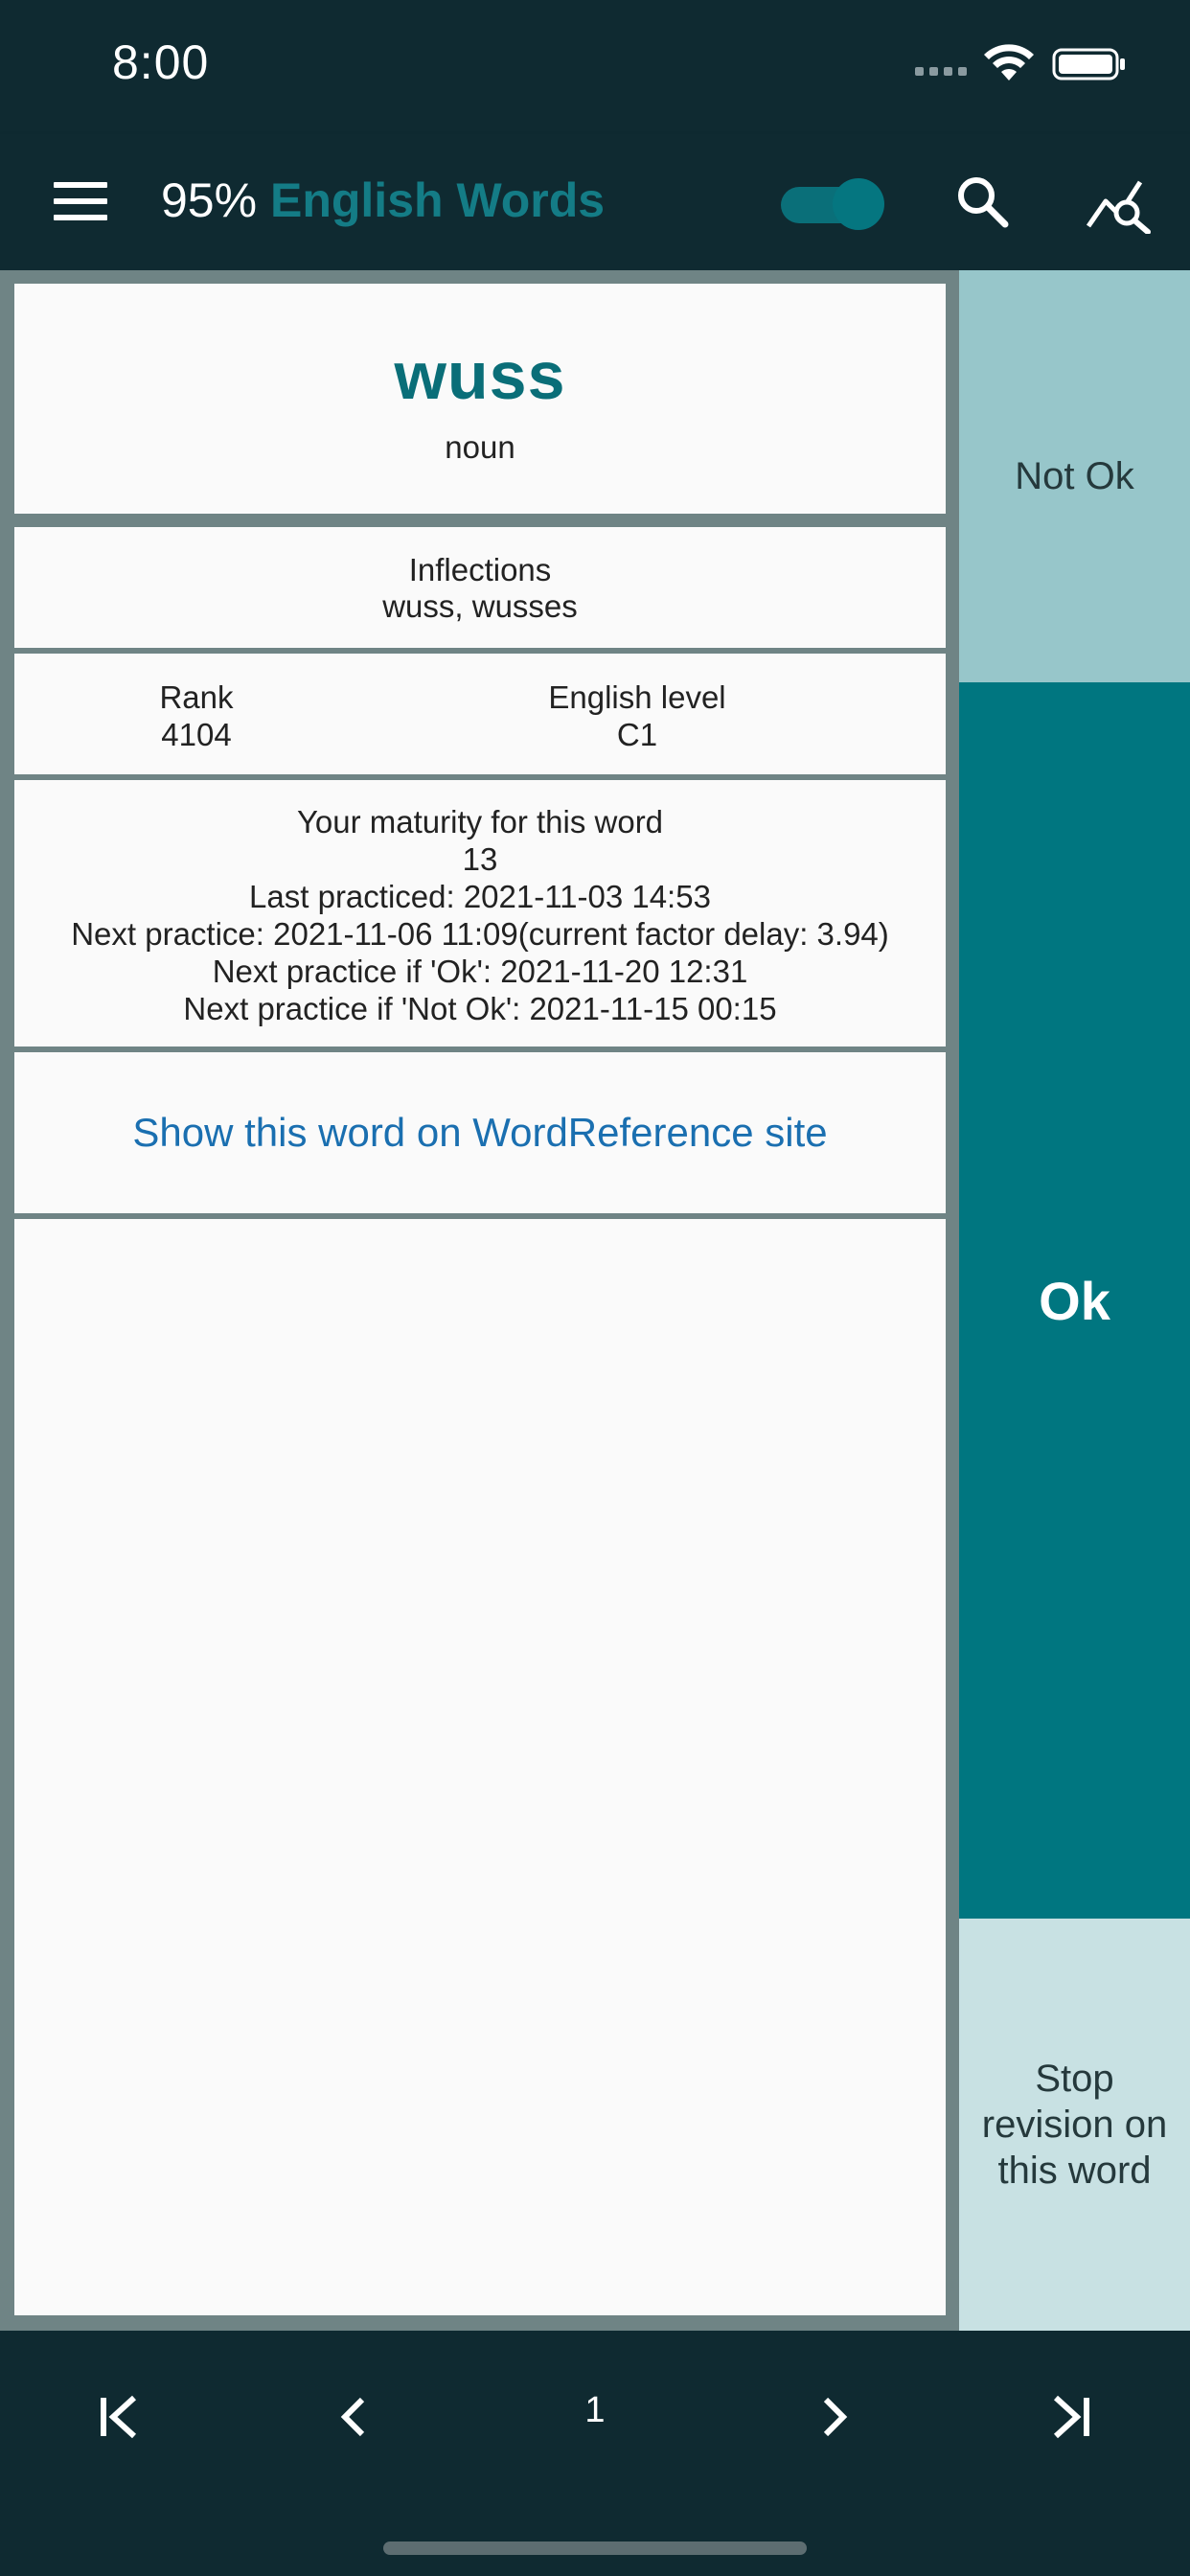 This screenshot has height=2576, width=1190. Describe the element at coordinates (941, 71) in the screenshot. I see `cellular-signal-icon` at that location.